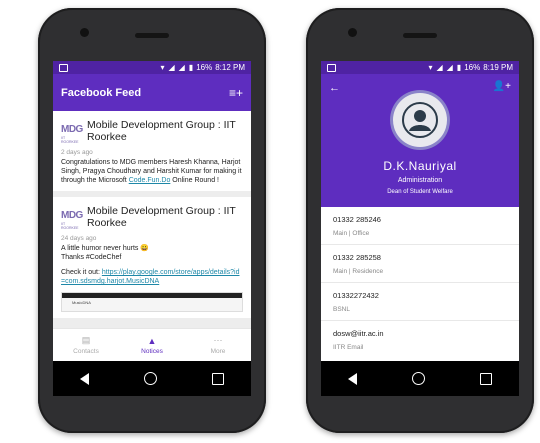  I want to click on contact-value: 01332 285246, so click(357, 219).